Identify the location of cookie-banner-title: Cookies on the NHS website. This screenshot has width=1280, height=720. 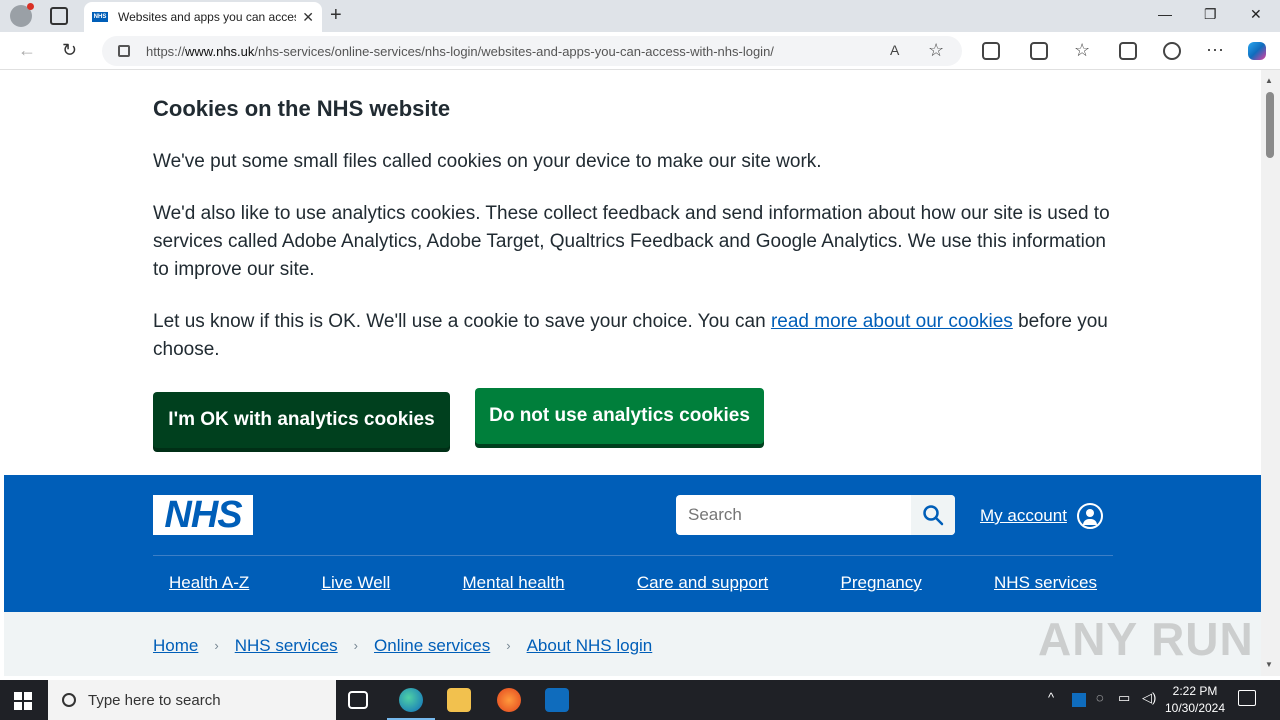
(302, 108).